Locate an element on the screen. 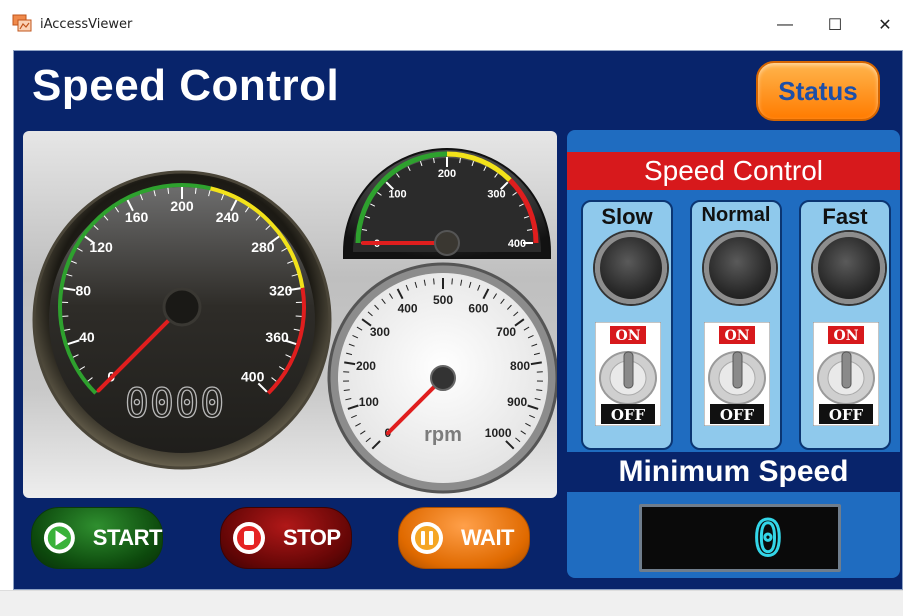 Image resolution: width=903 pixels, height=616 pixels. rpm-gauge-hub is located at coordinates (443, 378).